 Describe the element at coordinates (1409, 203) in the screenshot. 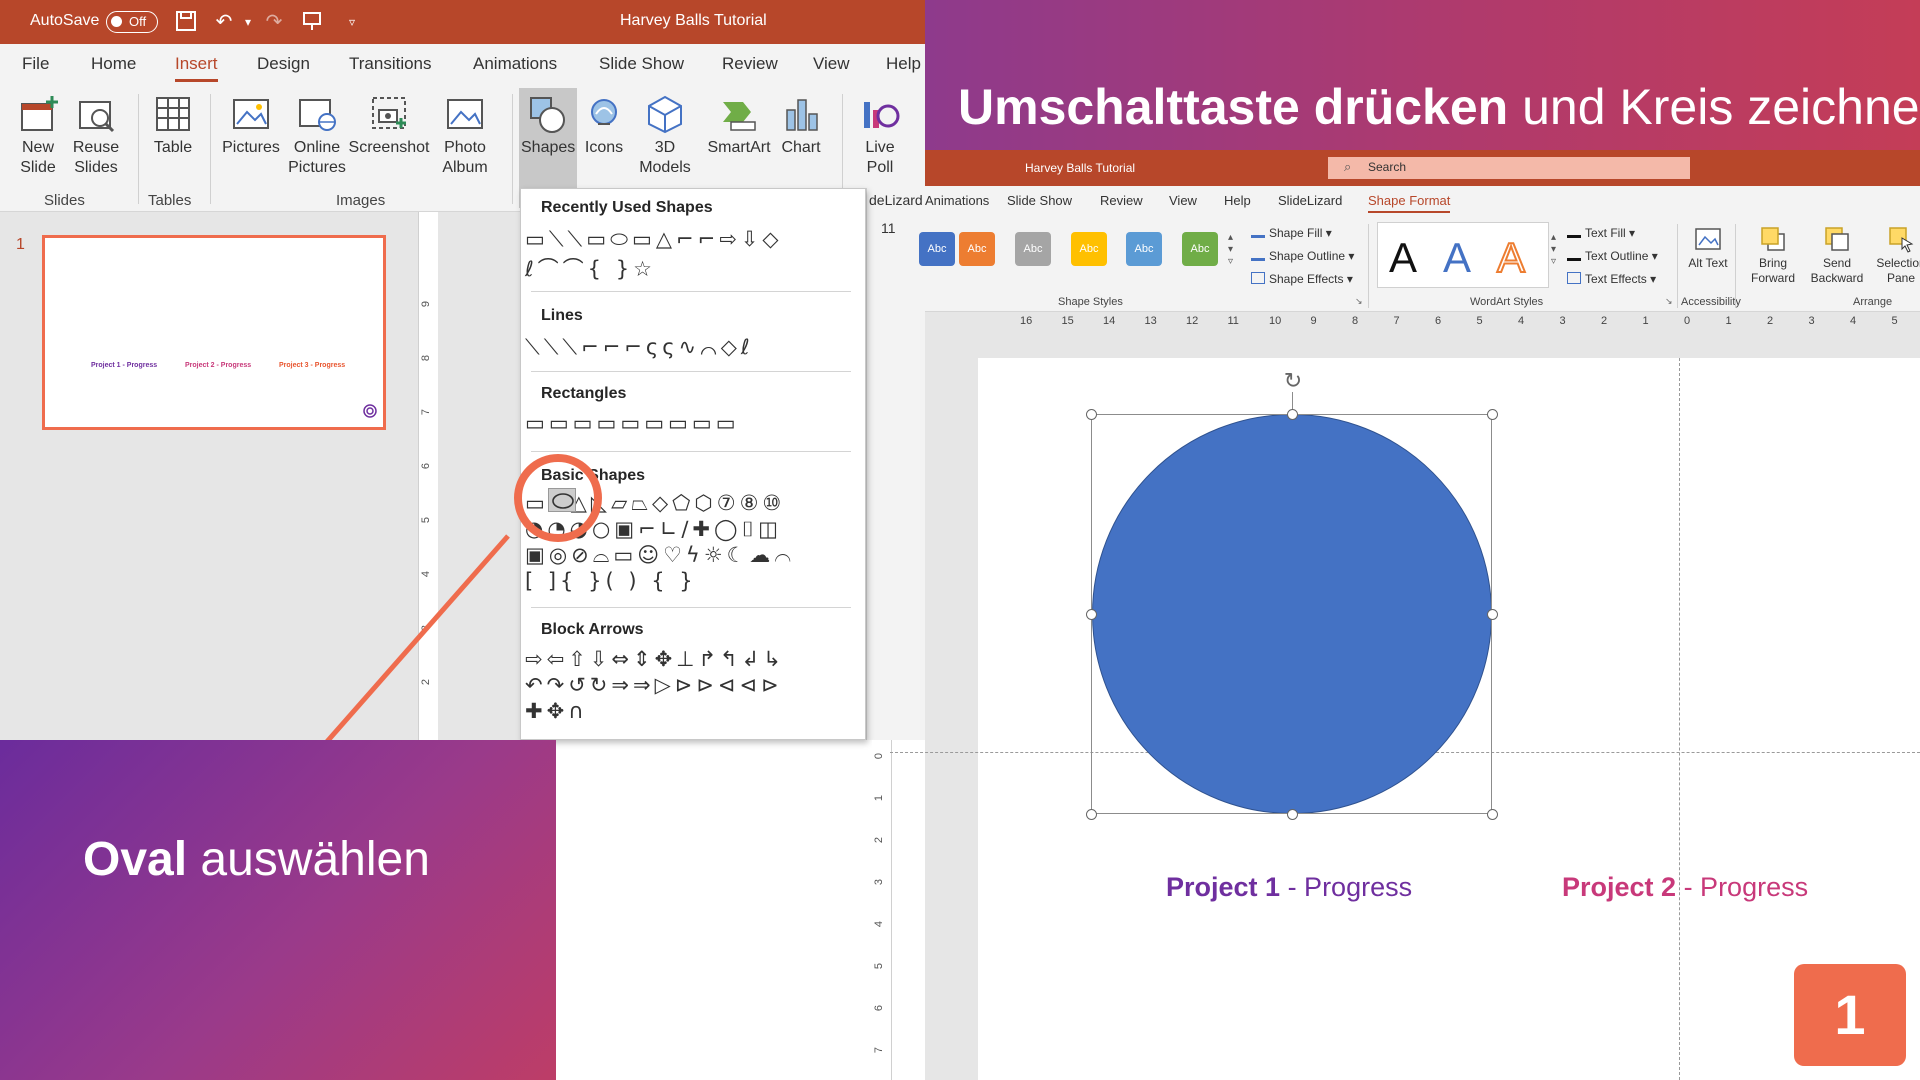

I see `tab-shape-format: Shape Format` at that location.